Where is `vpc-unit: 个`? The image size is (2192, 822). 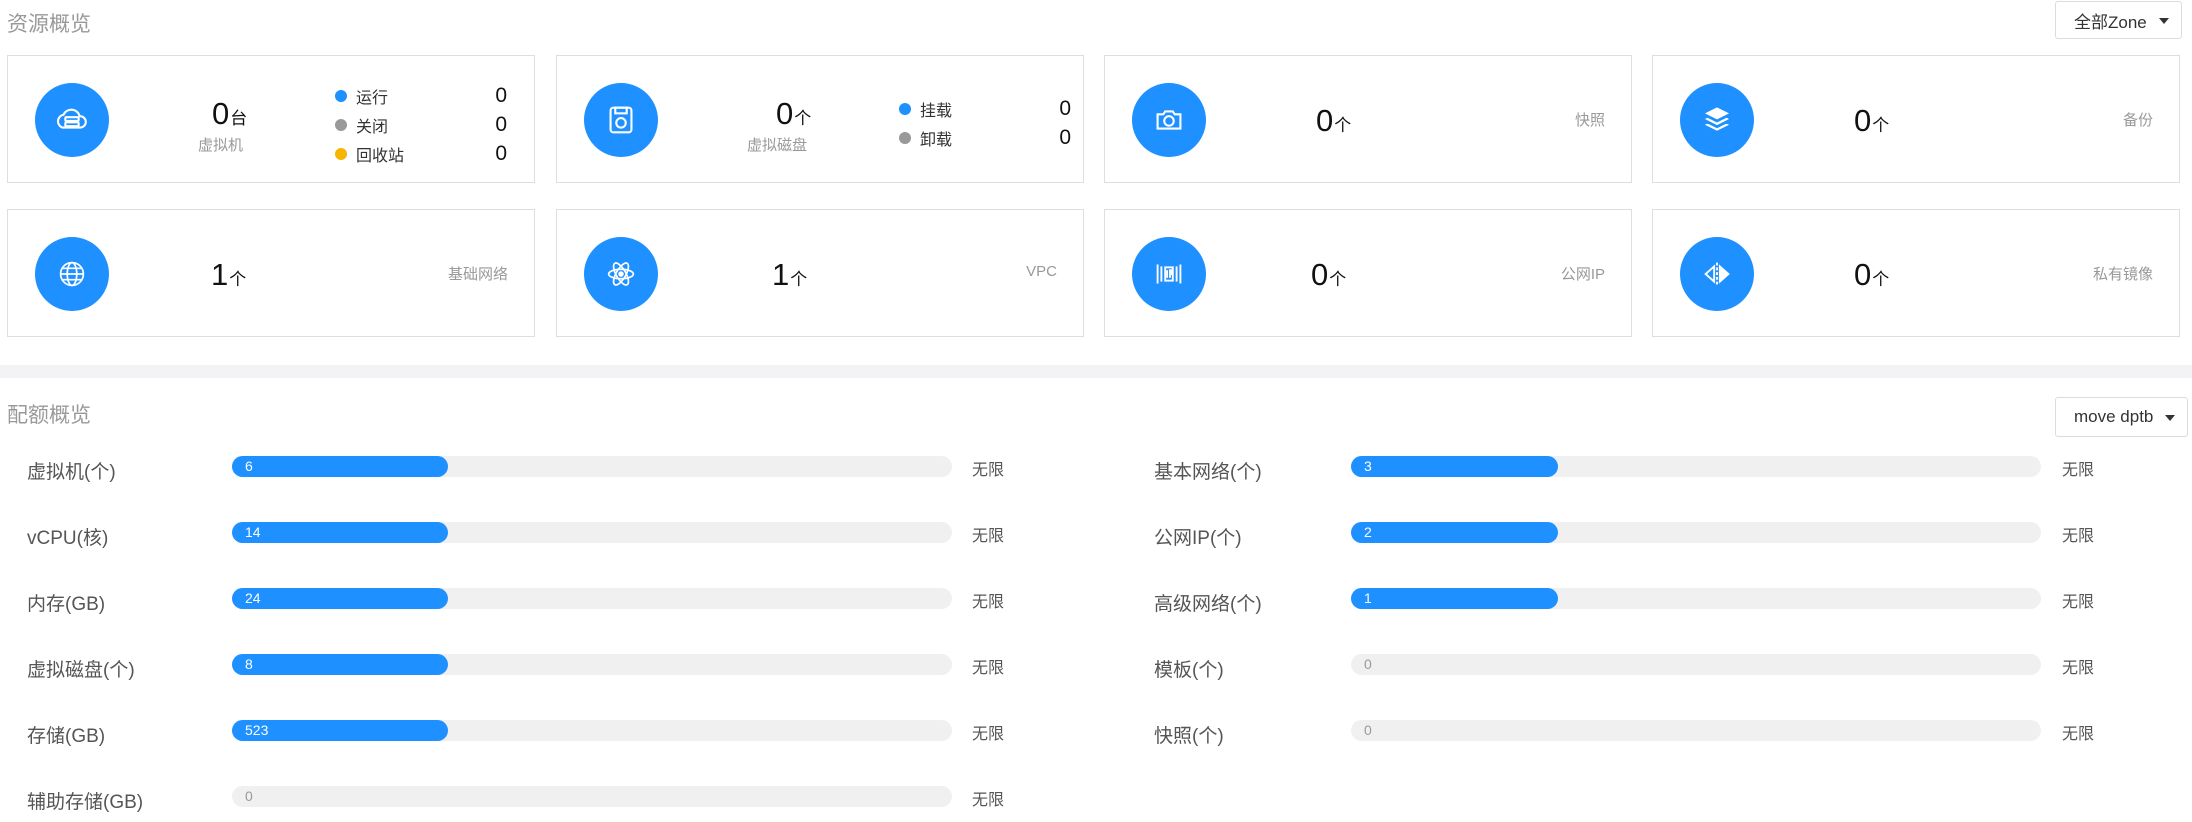
vpc-unit: 个 is located at coordinates (799, 279).